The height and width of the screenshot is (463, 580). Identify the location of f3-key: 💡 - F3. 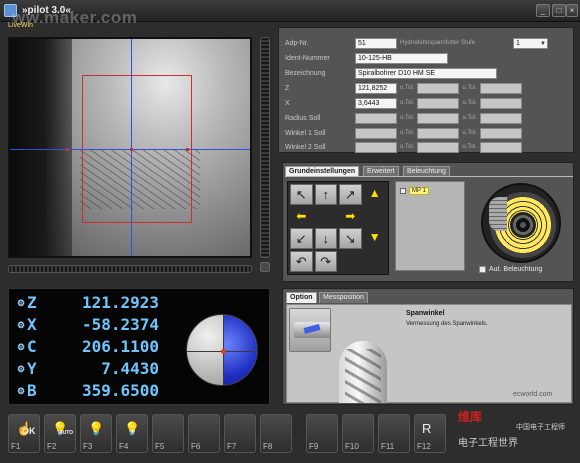
(96, 433).